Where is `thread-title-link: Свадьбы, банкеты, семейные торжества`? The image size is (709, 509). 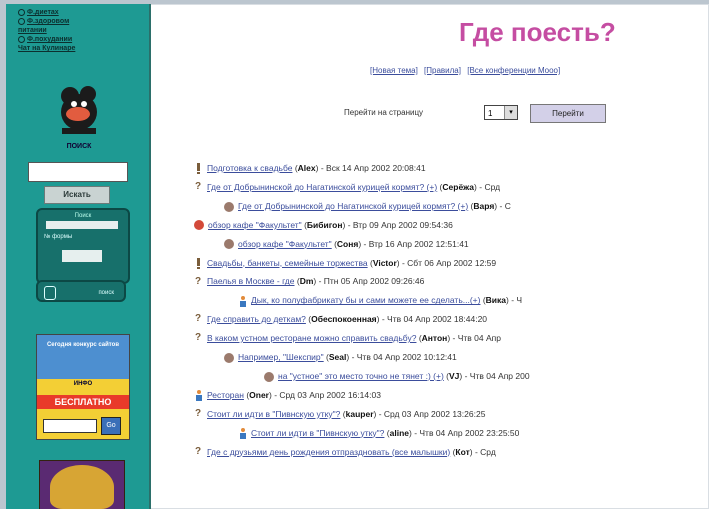
thread-title-link: Свадьбы, банкеты, семейные торжества is located at coordinates (287, 263).